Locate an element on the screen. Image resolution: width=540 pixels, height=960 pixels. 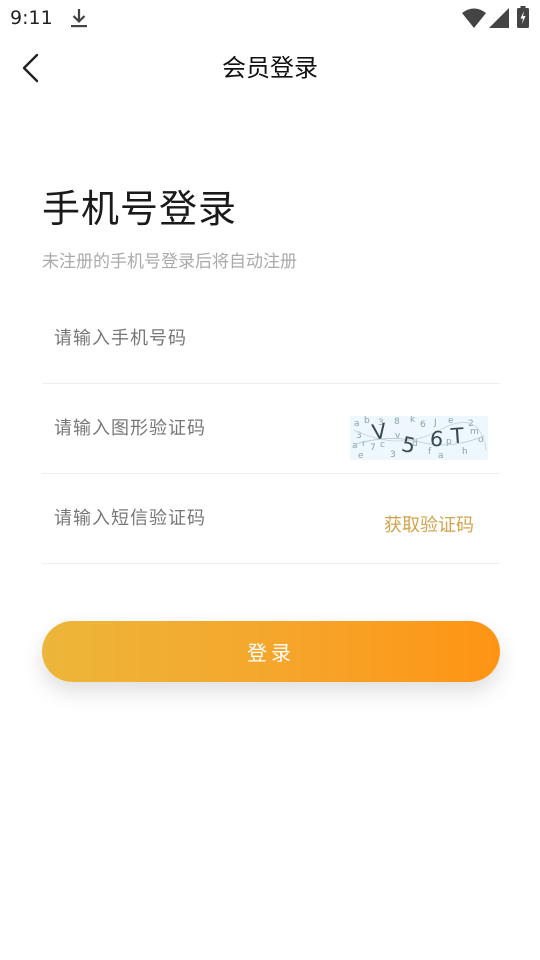
captcha-input is located at coordinates (194, 428).